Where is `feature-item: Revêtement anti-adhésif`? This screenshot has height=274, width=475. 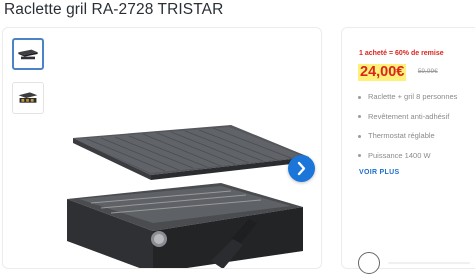 feature-item: Revêtement anti-adhésif is located at coordinates (407, 117).